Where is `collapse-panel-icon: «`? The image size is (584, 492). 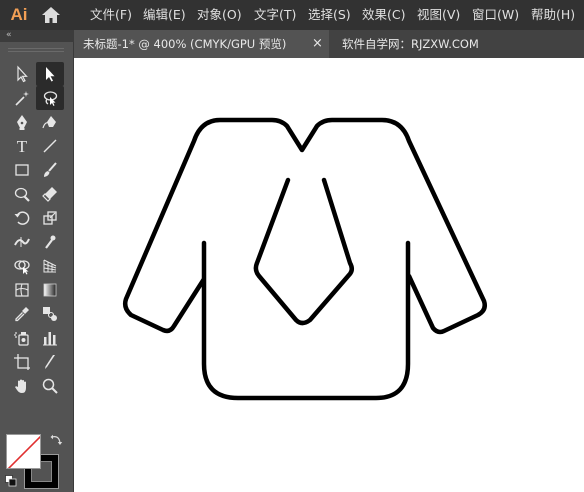
collapse-panel-icon: « is located at coordinates (9, 35).